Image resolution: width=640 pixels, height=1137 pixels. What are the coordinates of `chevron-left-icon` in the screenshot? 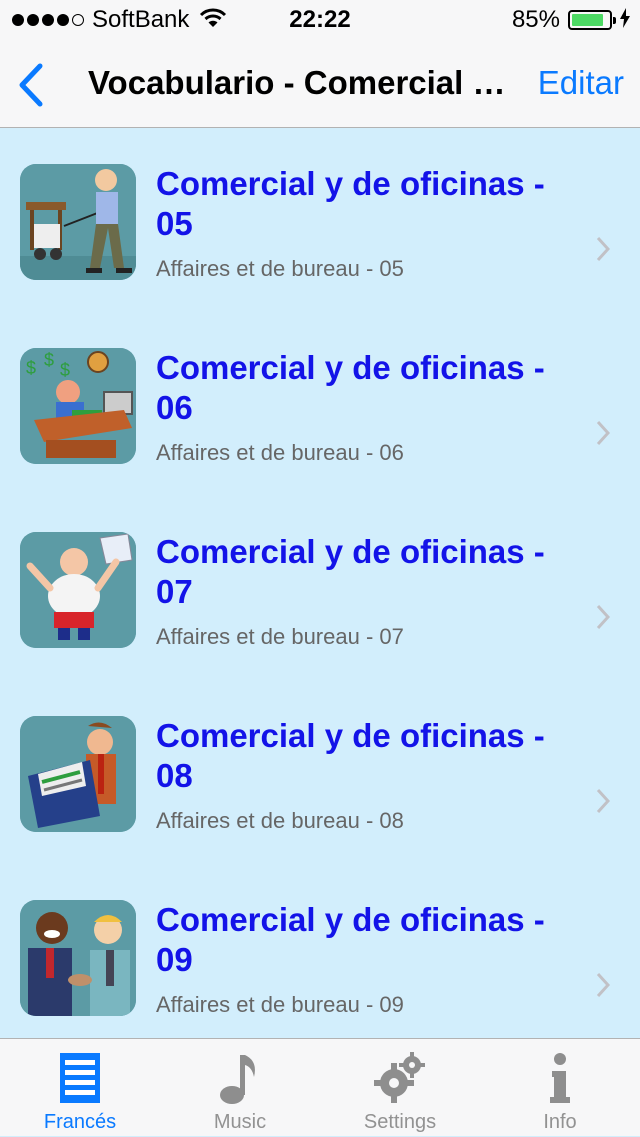 It's located at (31, 85).